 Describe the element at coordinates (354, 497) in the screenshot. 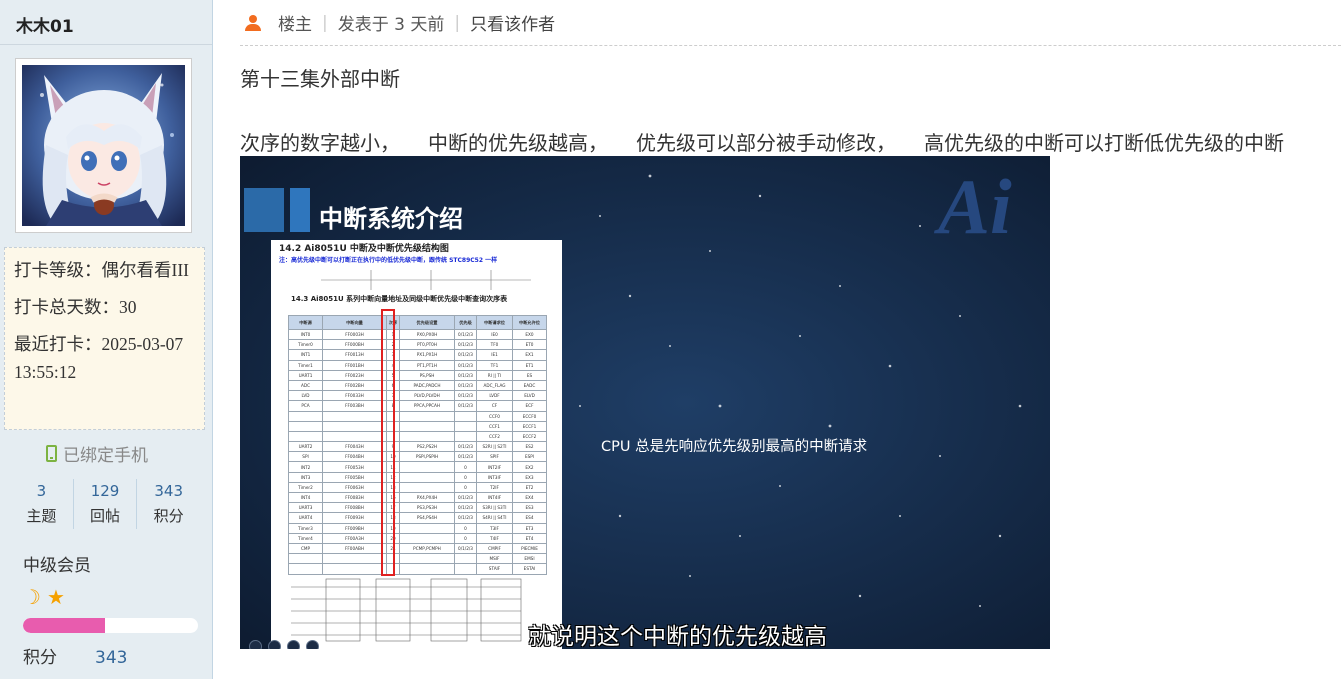

I see `table-cell: FF0083H` at that location.